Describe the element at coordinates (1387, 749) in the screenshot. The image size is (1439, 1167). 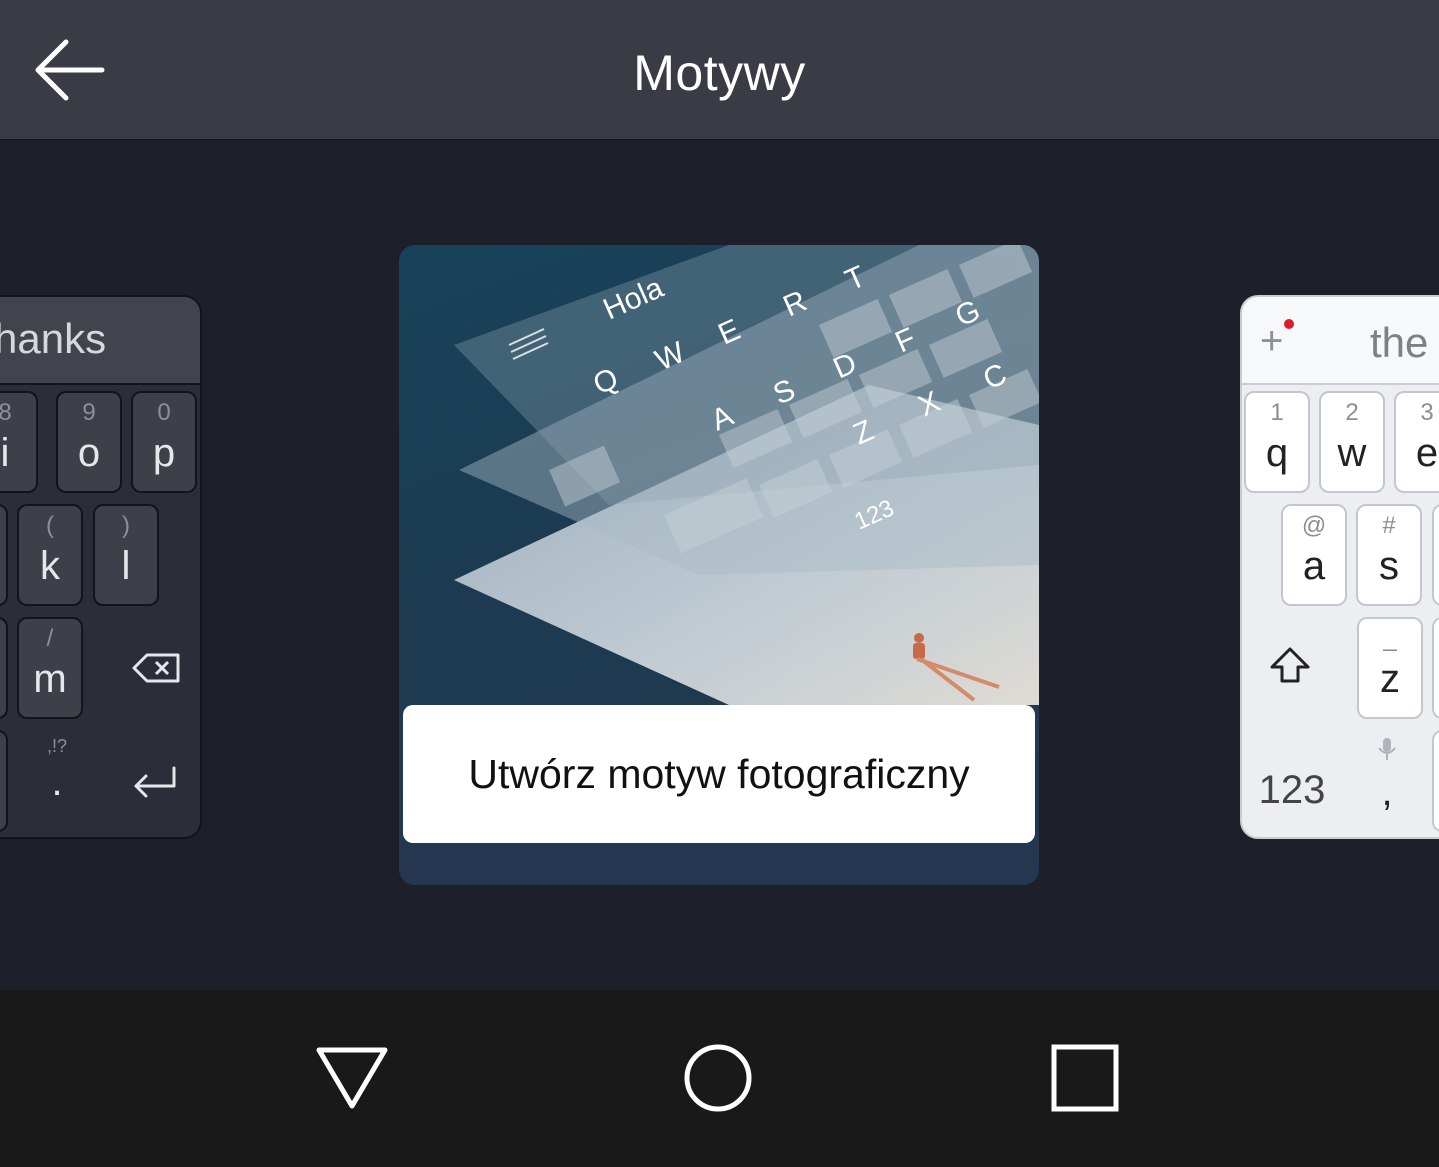
I see `mic-icon` at that location.